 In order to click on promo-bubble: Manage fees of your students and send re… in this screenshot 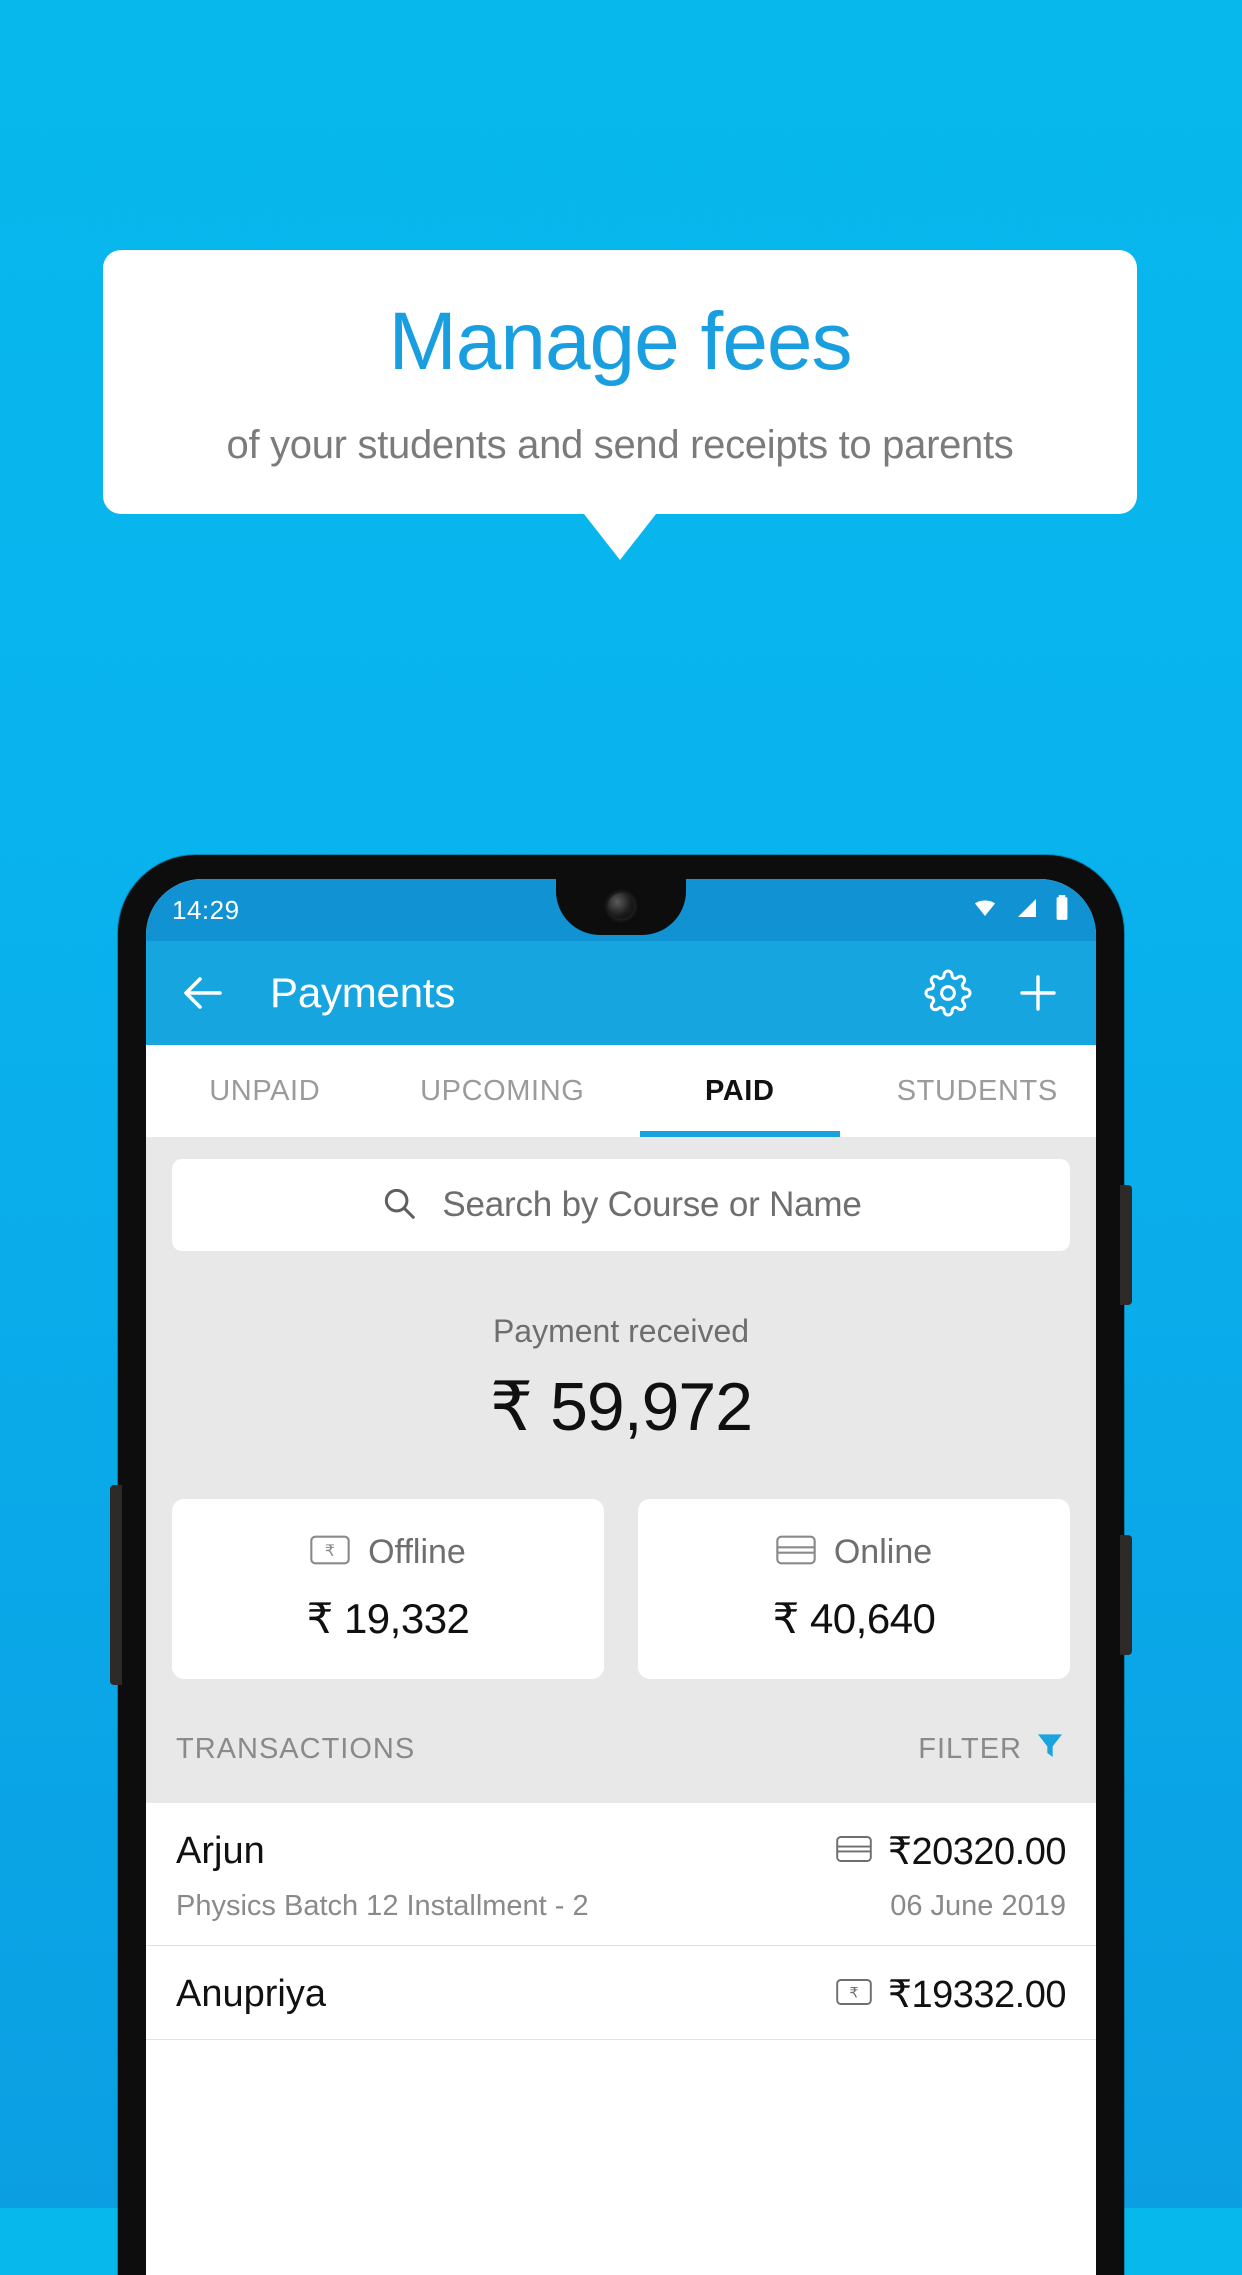, I will do `click(620, 405)`.